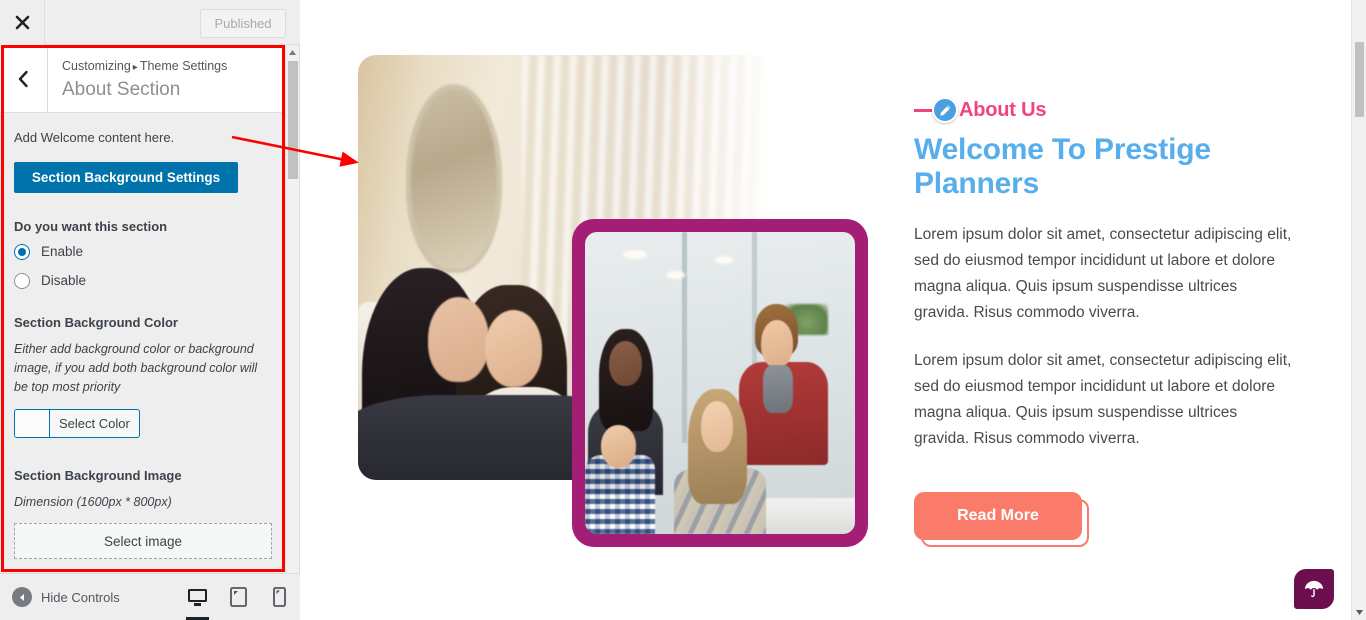 The width and height of the screenshot is (1366, 620). I want to click on radio-disable: Disable, so click(143, 280).